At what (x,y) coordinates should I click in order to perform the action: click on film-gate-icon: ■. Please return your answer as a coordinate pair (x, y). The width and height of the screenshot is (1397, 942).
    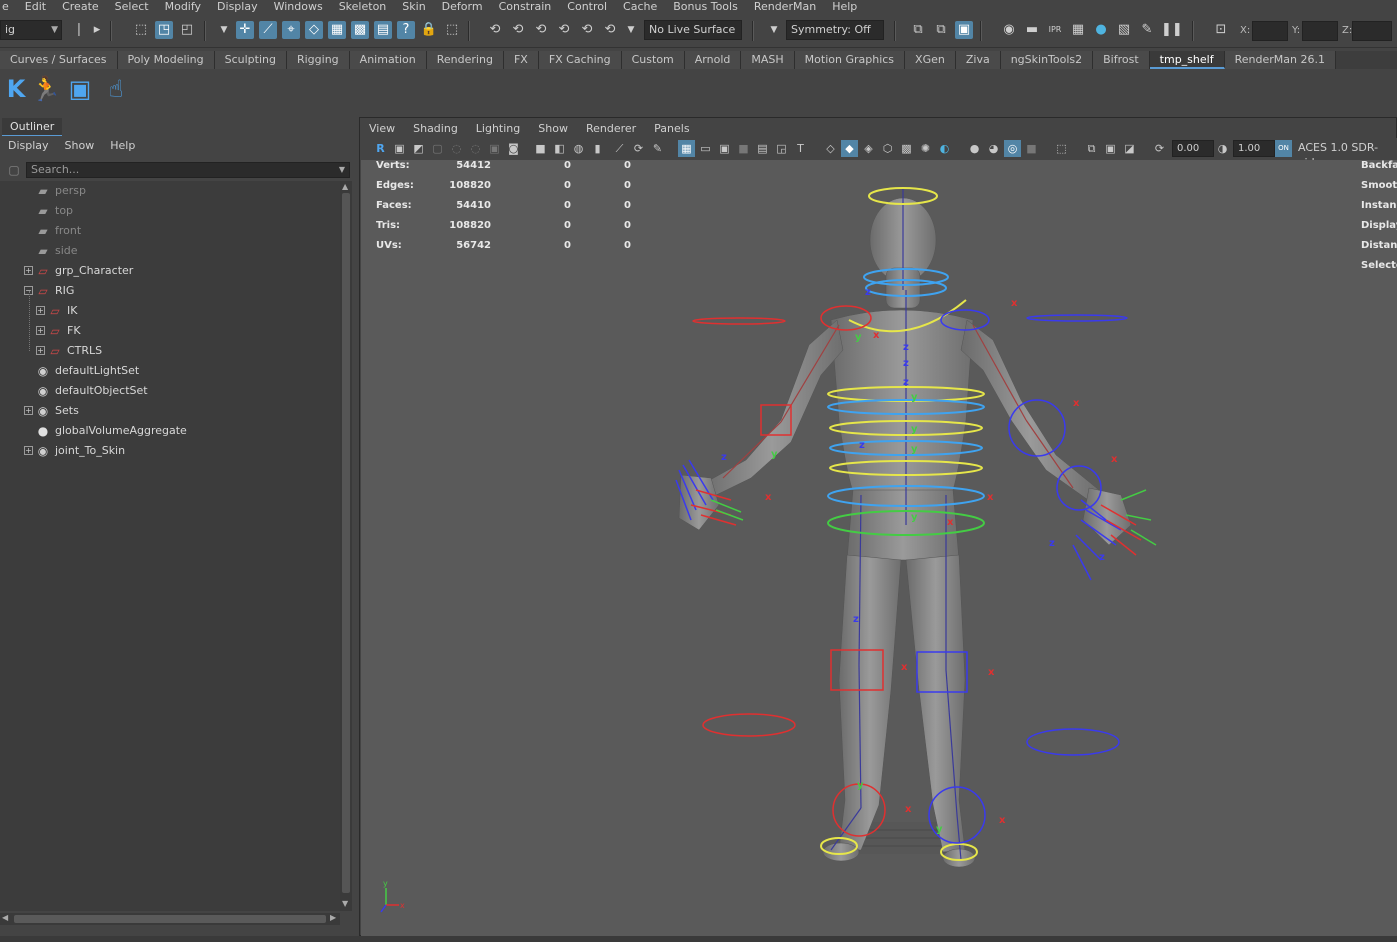
    Looking at the image, I should click on (540, 148).